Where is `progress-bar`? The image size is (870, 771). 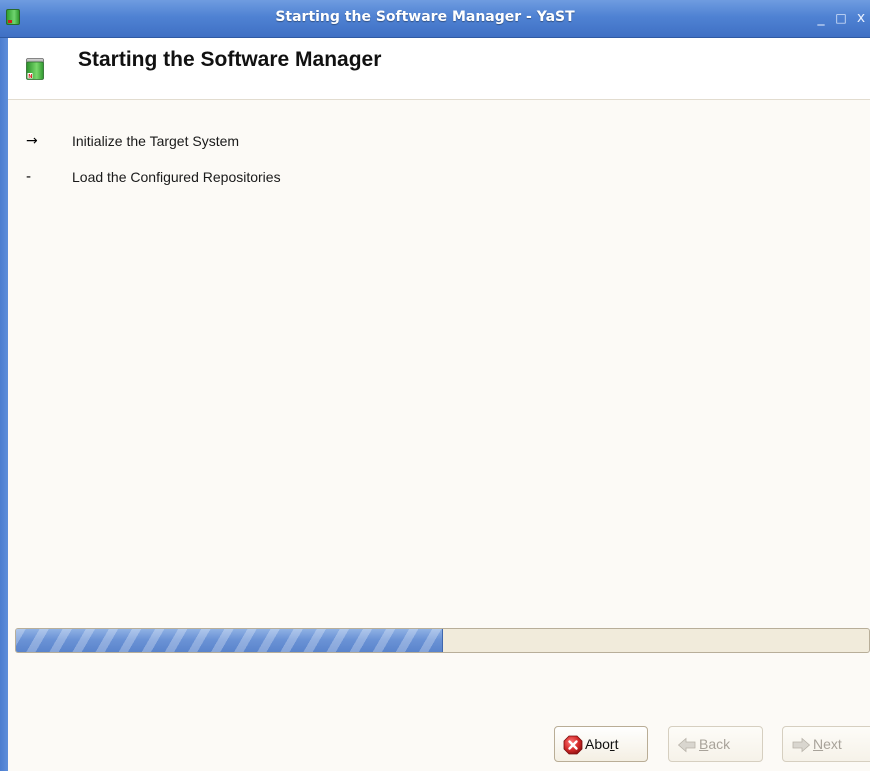 progress-bar is located at coordinates (442, 640).